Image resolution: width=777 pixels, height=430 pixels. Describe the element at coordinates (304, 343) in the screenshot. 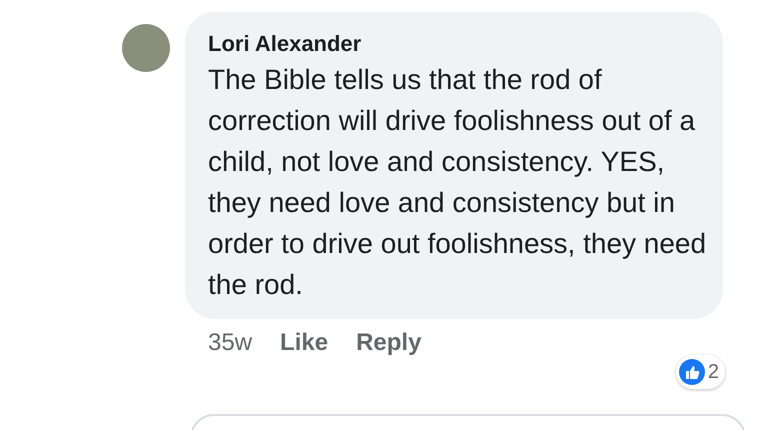

I see `like-link: Like` at that location.